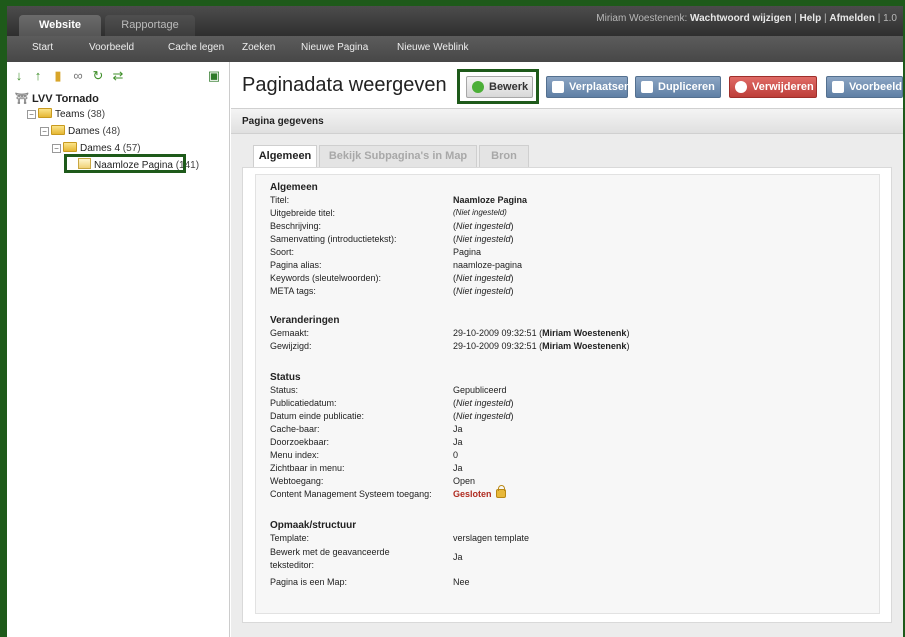  I want to click on delete-icon, so click(741, 87).